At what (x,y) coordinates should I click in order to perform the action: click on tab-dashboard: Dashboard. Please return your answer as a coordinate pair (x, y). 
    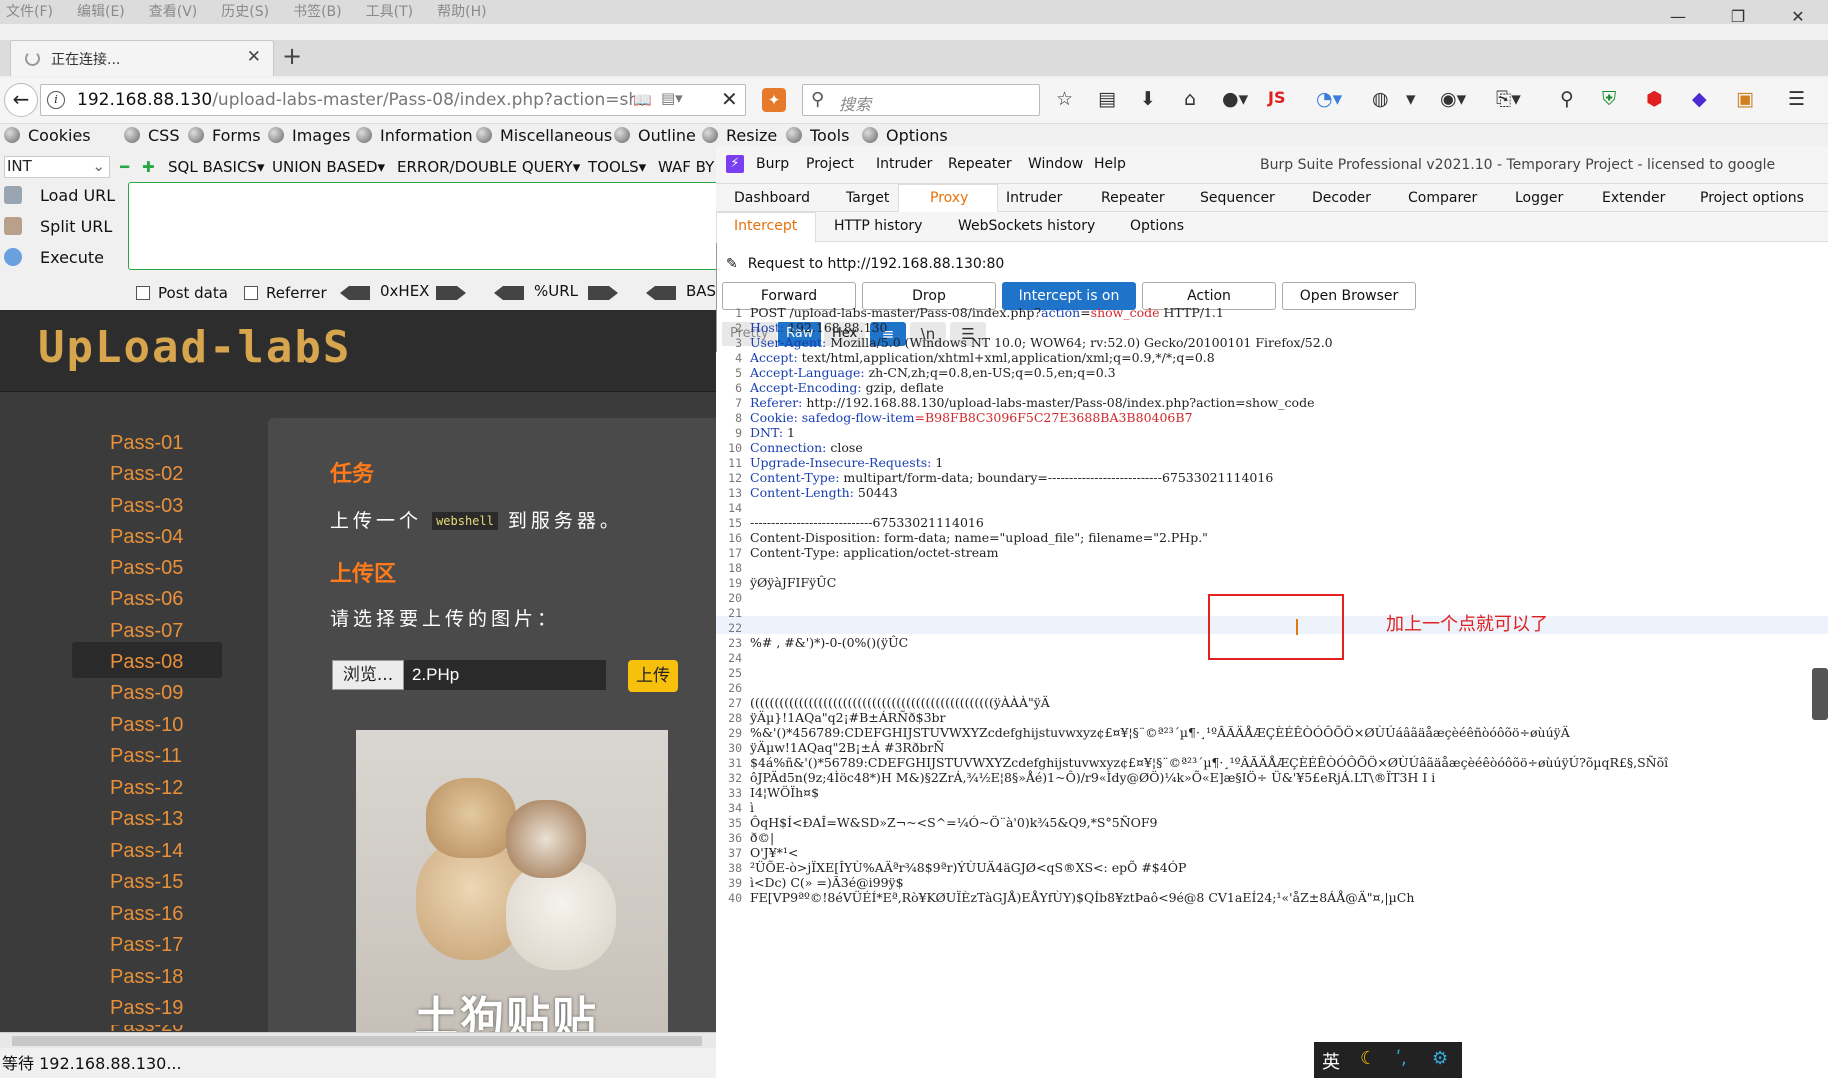
    Looking at the image, I should click on (772, 198).